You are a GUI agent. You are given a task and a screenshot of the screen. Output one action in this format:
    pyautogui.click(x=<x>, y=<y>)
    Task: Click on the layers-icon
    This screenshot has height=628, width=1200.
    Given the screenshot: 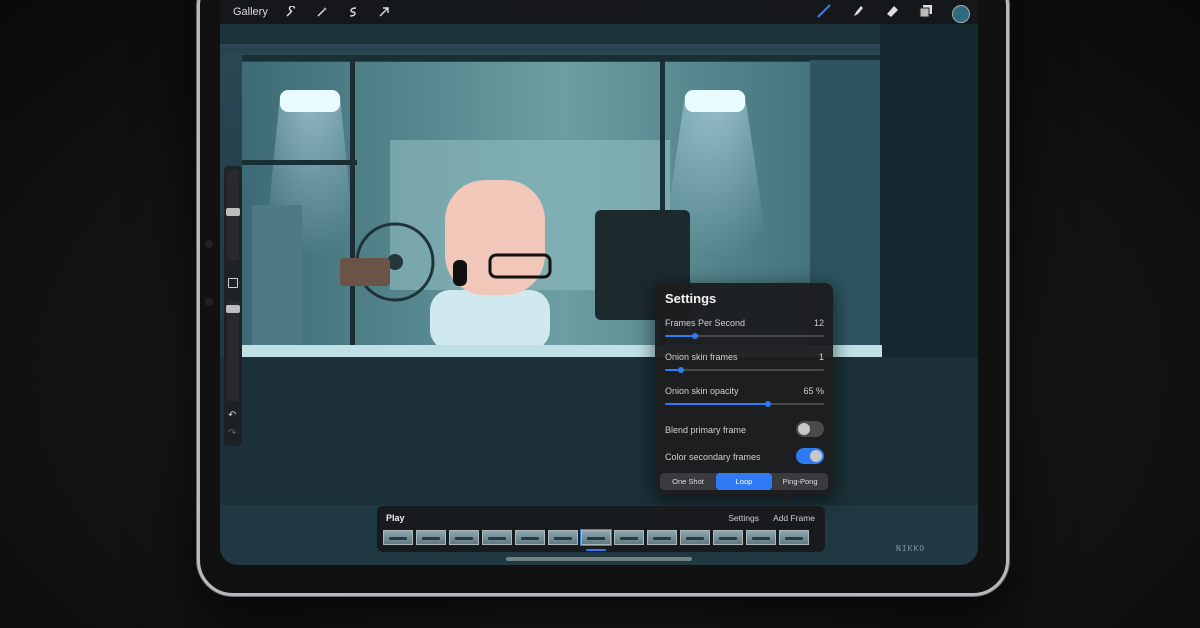 What is the action you would take?
    pyautogui.click(x=926, y=13)
    